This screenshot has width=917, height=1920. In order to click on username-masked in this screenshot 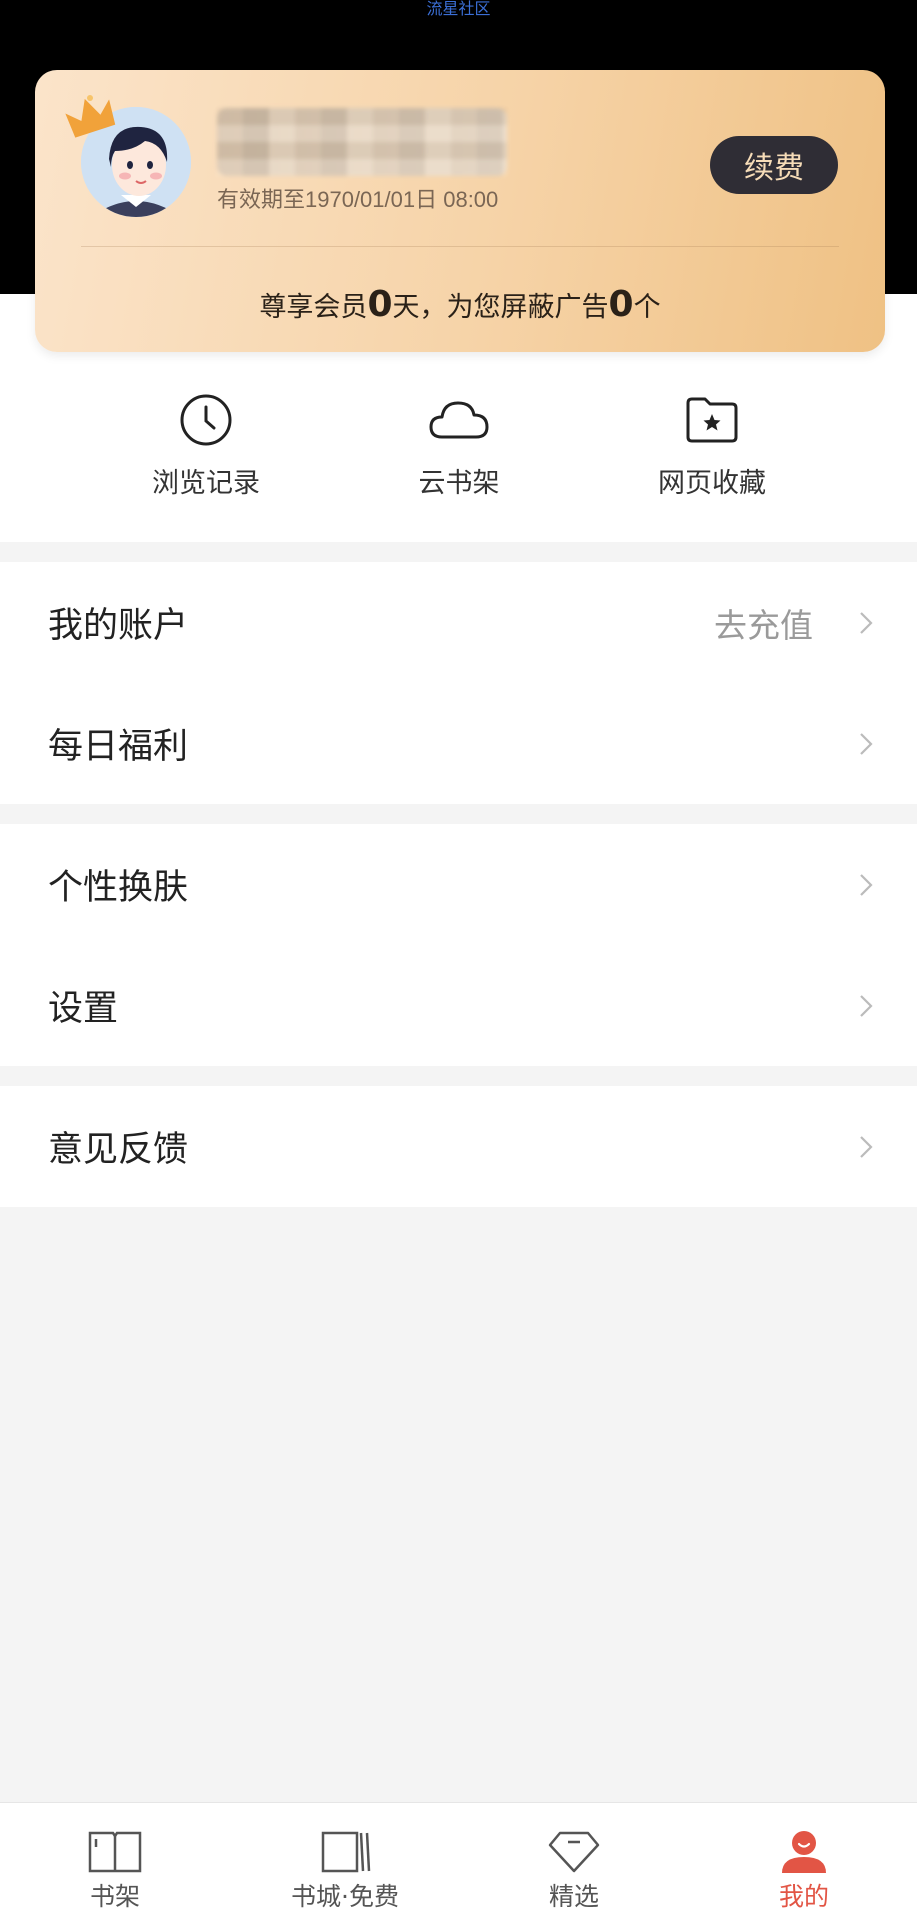, I will do `click(362, 142)`.